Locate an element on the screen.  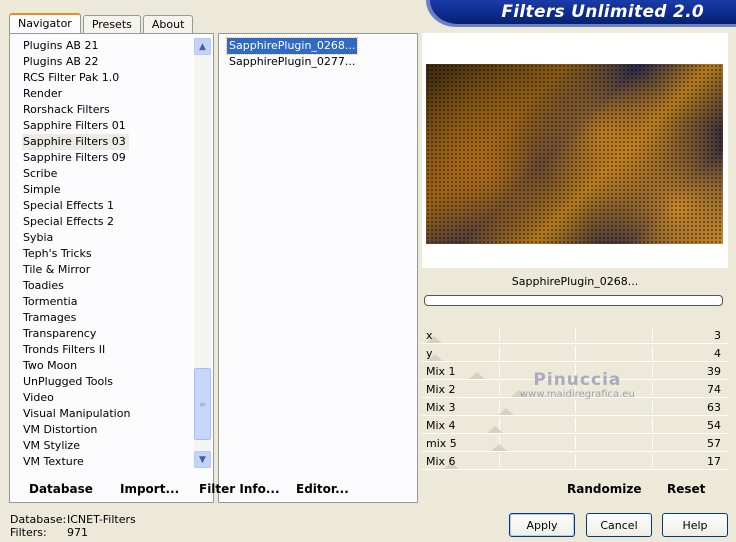
category-row: Special Effects 1 is located at coordinates (108, 206).